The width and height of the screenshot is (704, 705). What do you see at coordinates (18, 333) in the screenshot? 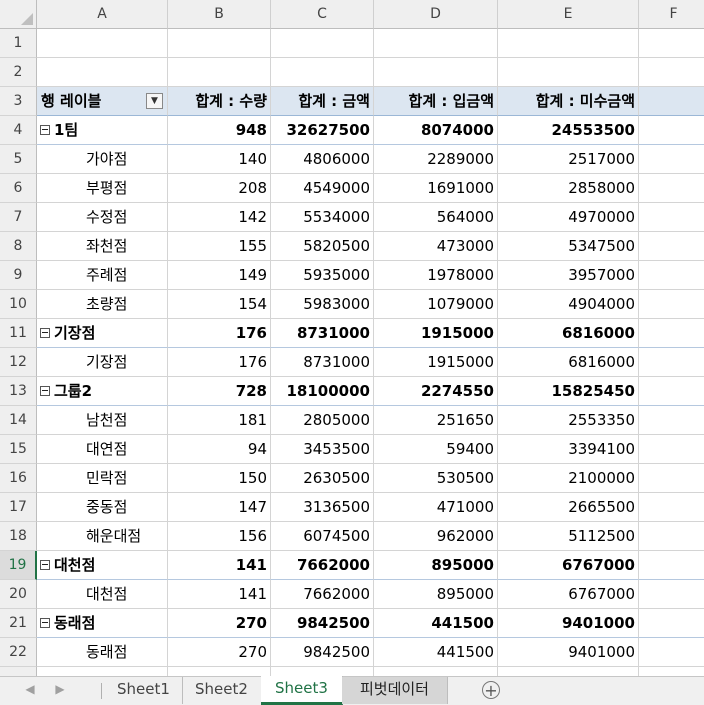
I see `row-header: 11` at bounding box center [18, 333].